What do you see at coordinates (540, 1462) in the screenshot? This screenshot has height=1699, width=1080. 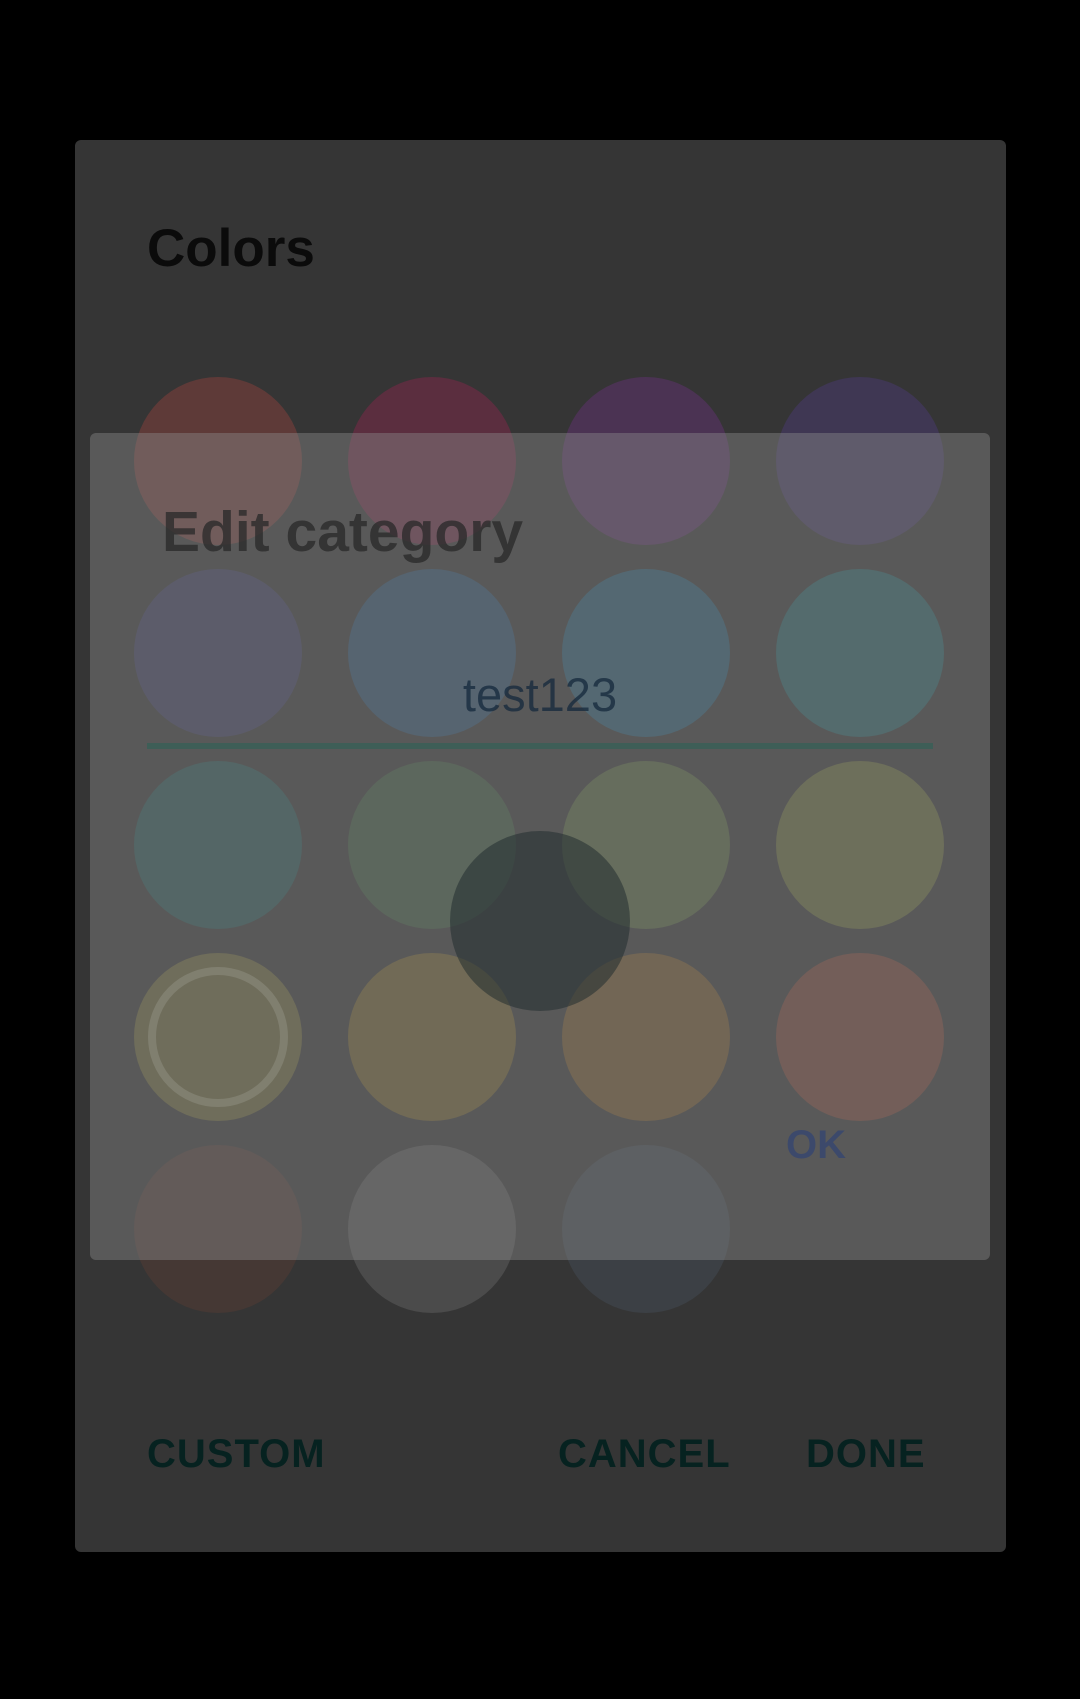 I see `colors-dialog-actions: CUSTOM CANCEL DONE` at bounding box center [540, 1462].